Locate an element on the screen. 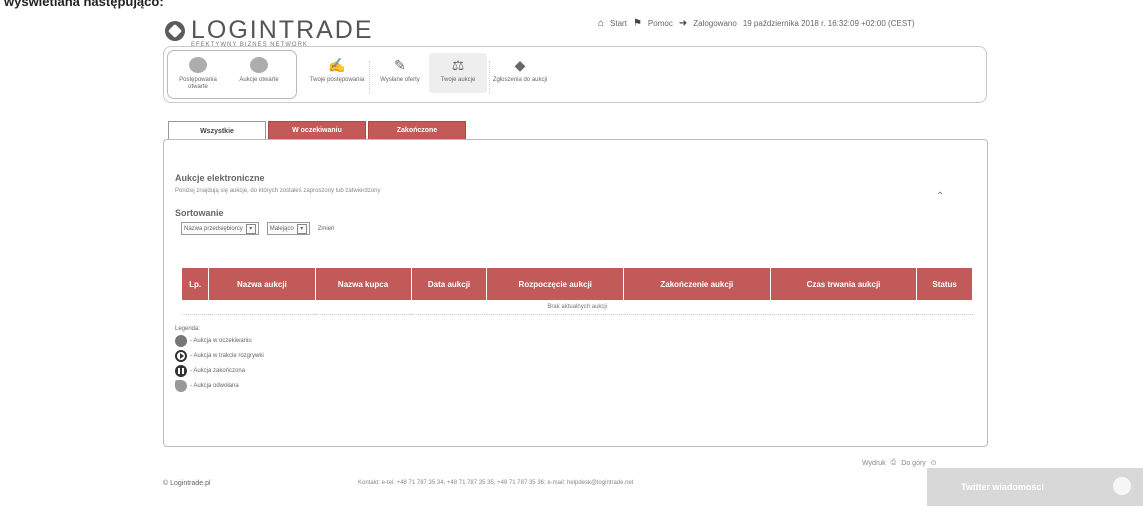  logo-name: LOGINTRADE is located at coordinates (282, 30).